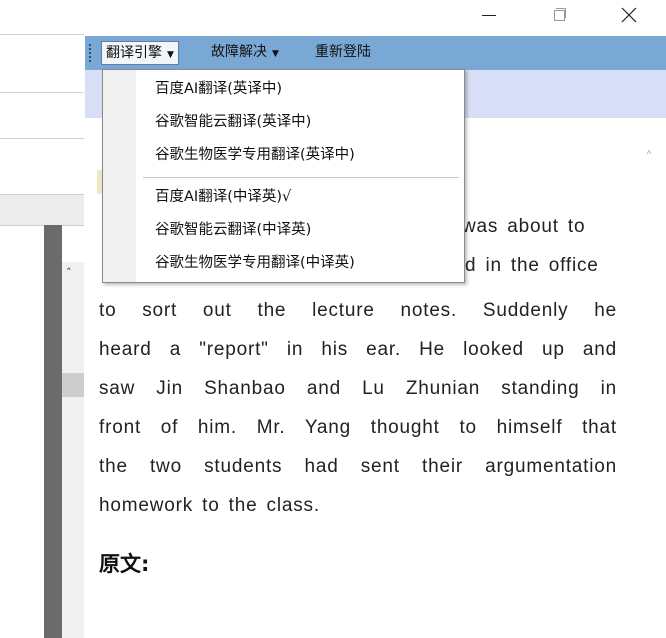 The height and width of the screenshot is (638, 666). What do you see at coordinates (255, 263) in the screenshot?
I see `menu-item-google-biomed-zh-en: 谷歌生物医学专用翻译(中译英)` at bounding box center [255, 263].